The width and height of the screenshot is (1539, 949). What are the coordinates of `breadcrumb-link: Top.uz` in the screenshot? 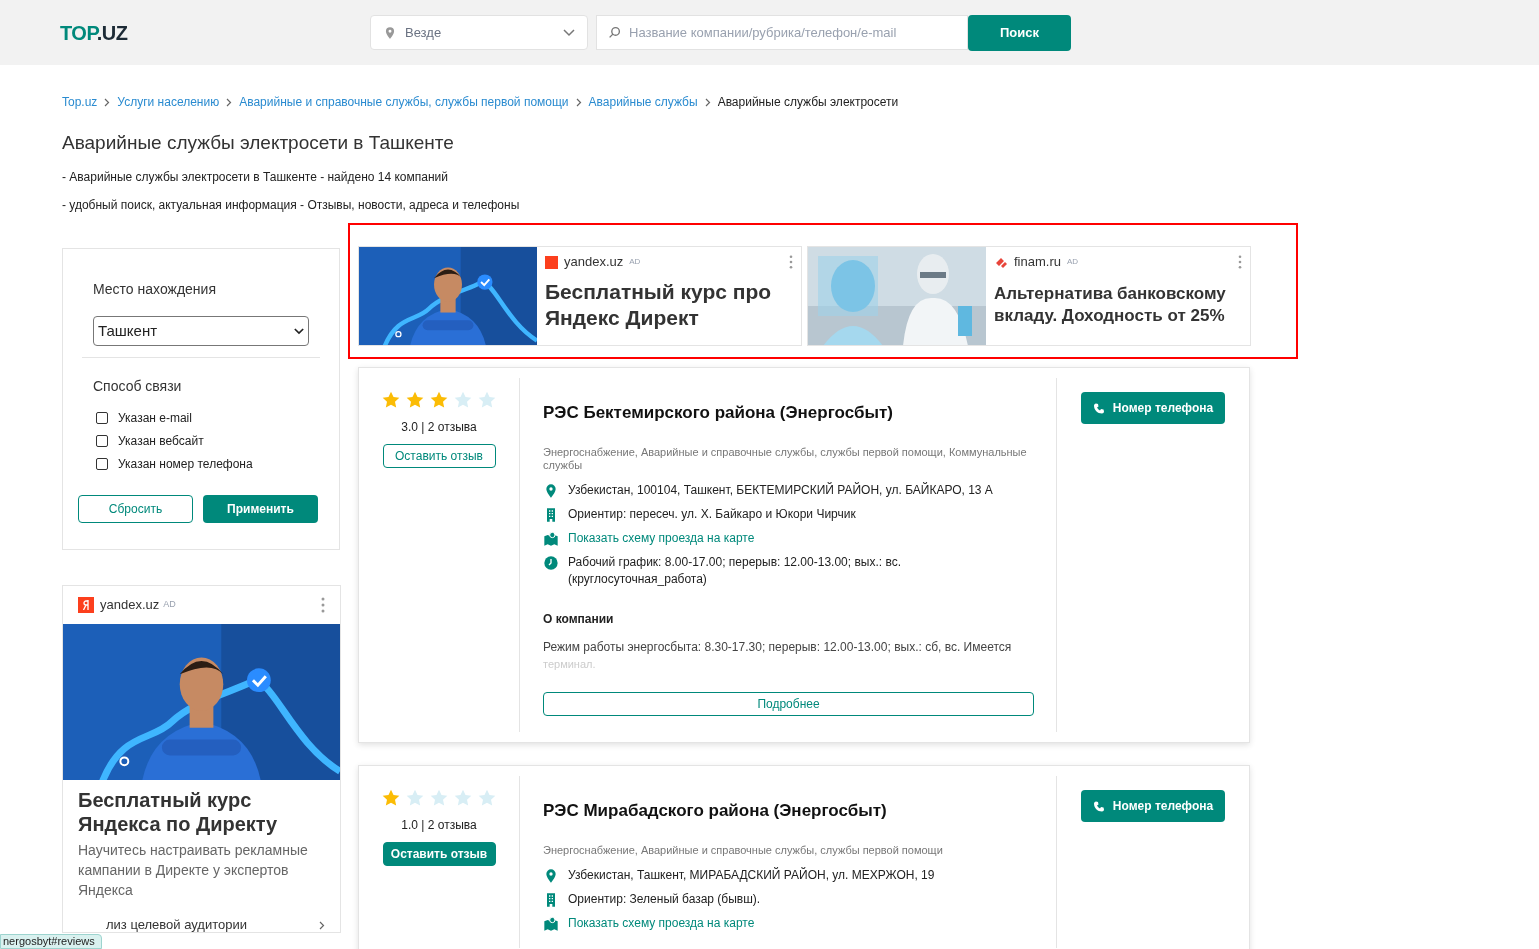 It's located at (80, 102).